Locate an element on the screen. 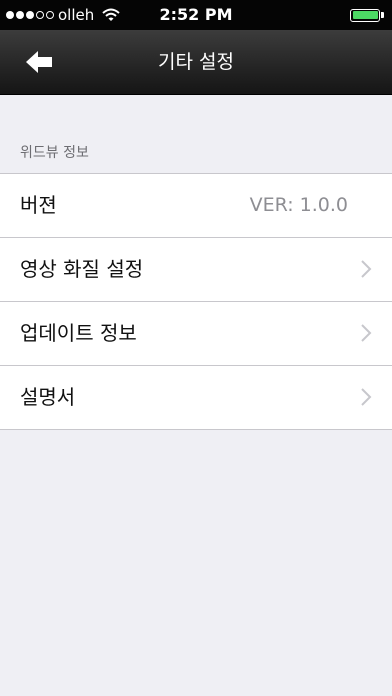 The image size is (392, 696). status-time: 2:52 PM is located at coordinates (196, 14).